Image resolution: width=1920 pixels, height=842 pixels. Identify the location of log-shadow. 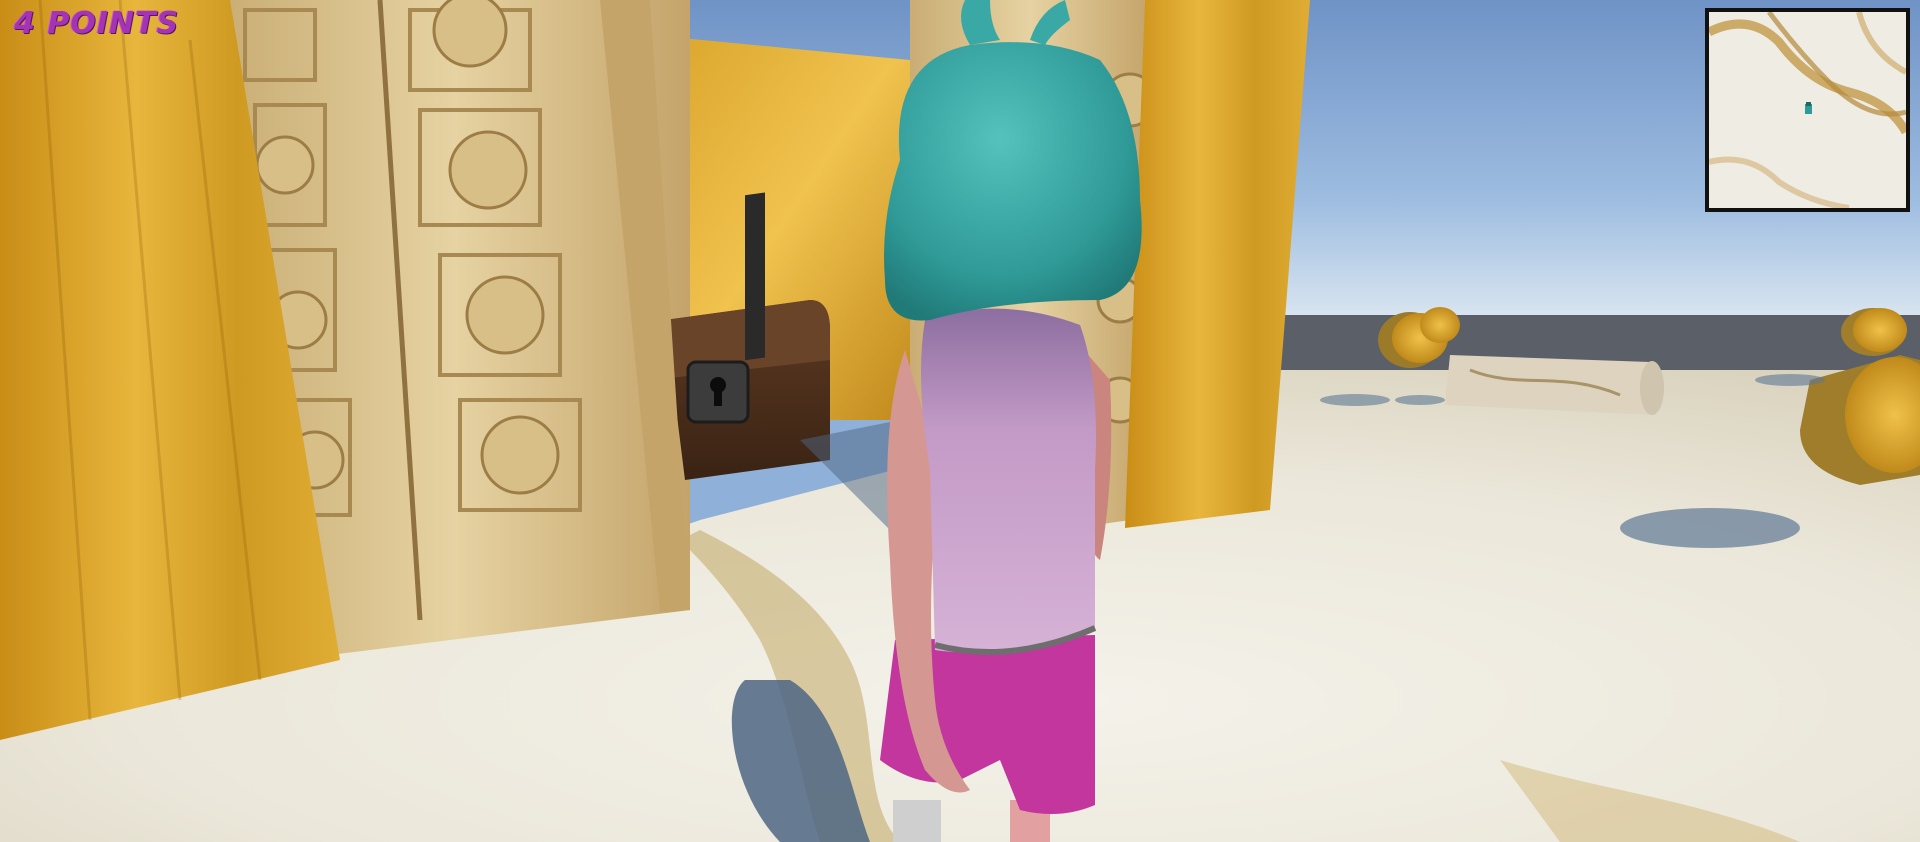
(1710, 528).